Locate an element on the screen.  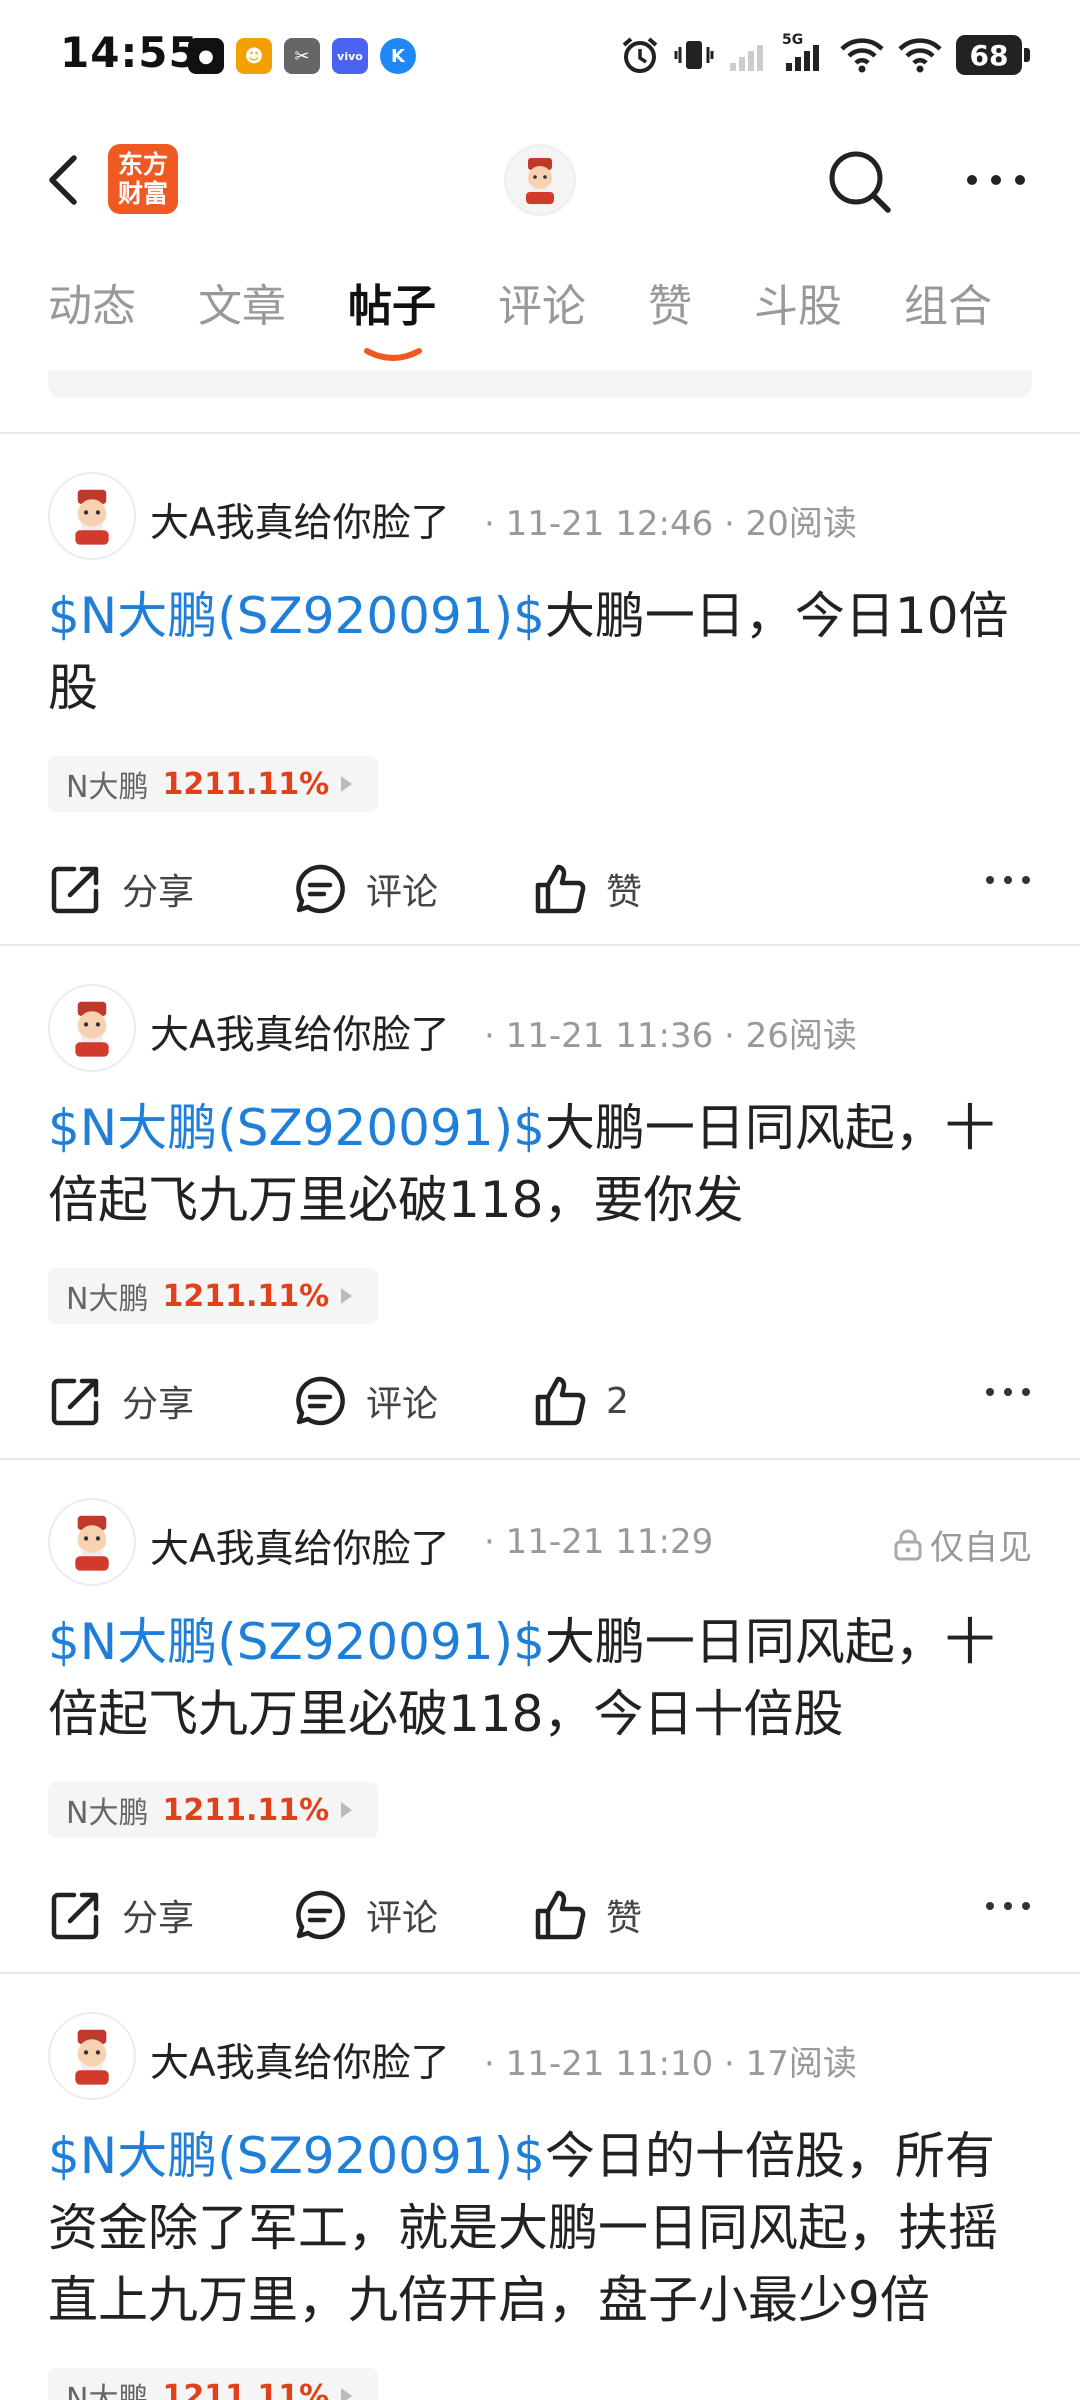
battery-icon: 68 is located at coordinates (993, 55).